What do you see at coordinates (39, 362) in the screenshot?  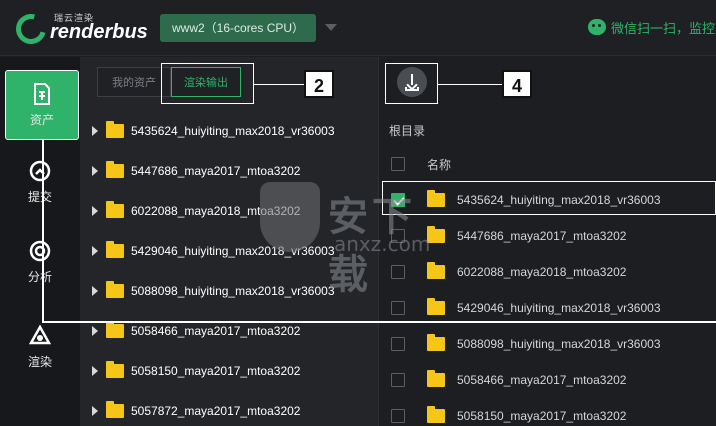 I see `nav-label: 渲染` at bounding box center [39, 362].